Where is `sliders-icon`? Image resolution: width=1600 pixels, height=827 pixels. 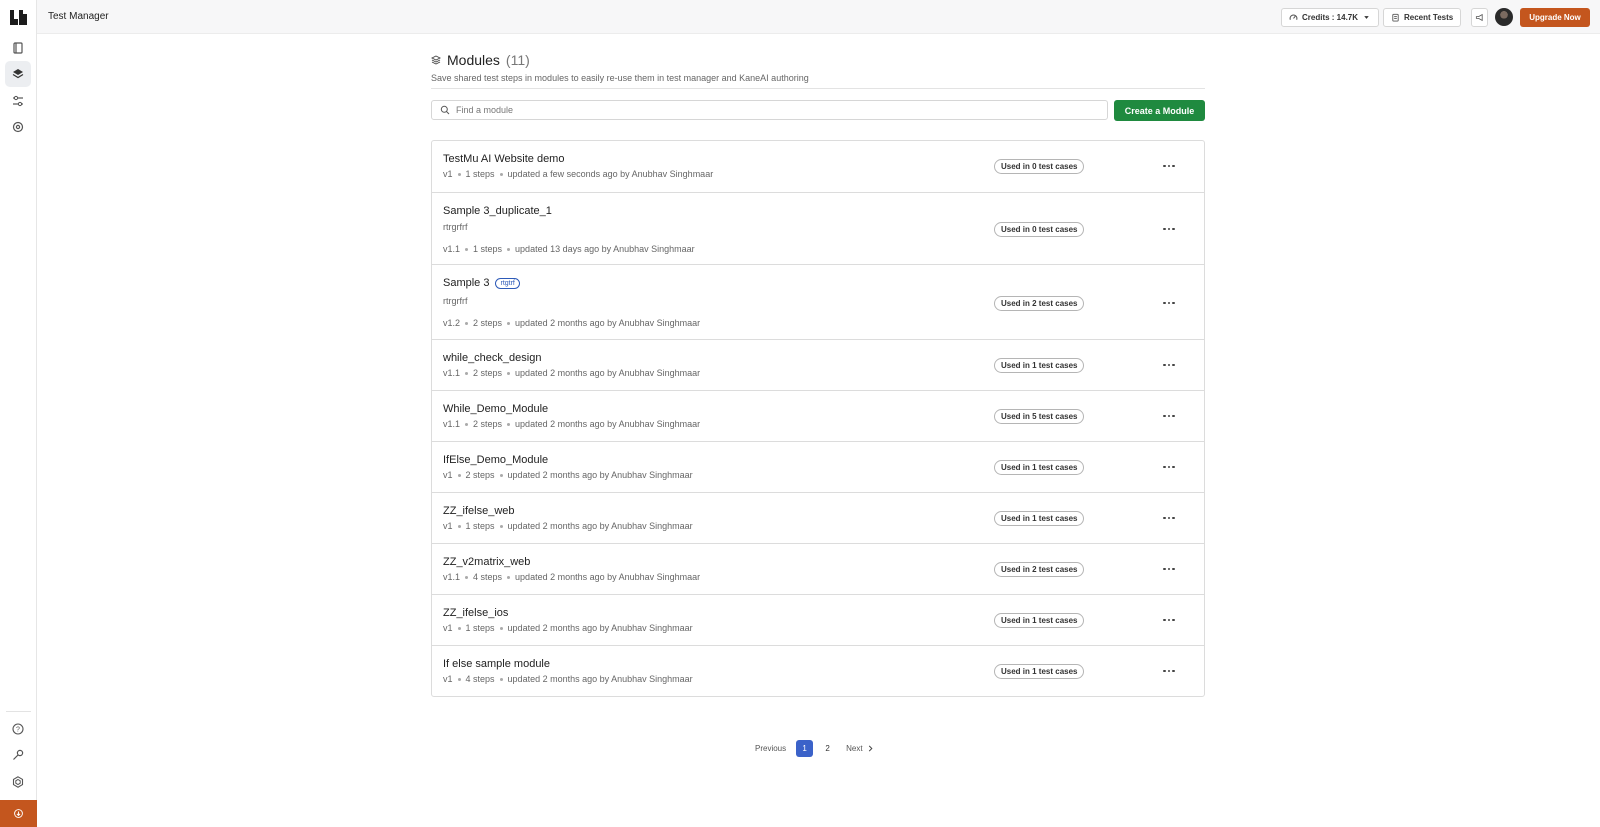 sliders-icon is located at coordinates (18, 101).